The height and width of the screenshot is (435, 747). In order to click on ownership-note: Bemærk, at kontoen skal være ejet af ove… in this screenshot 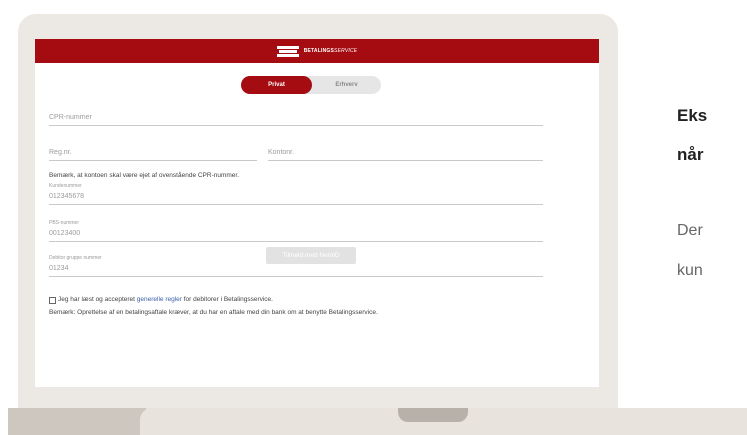, I will do `click(144, 175)`.